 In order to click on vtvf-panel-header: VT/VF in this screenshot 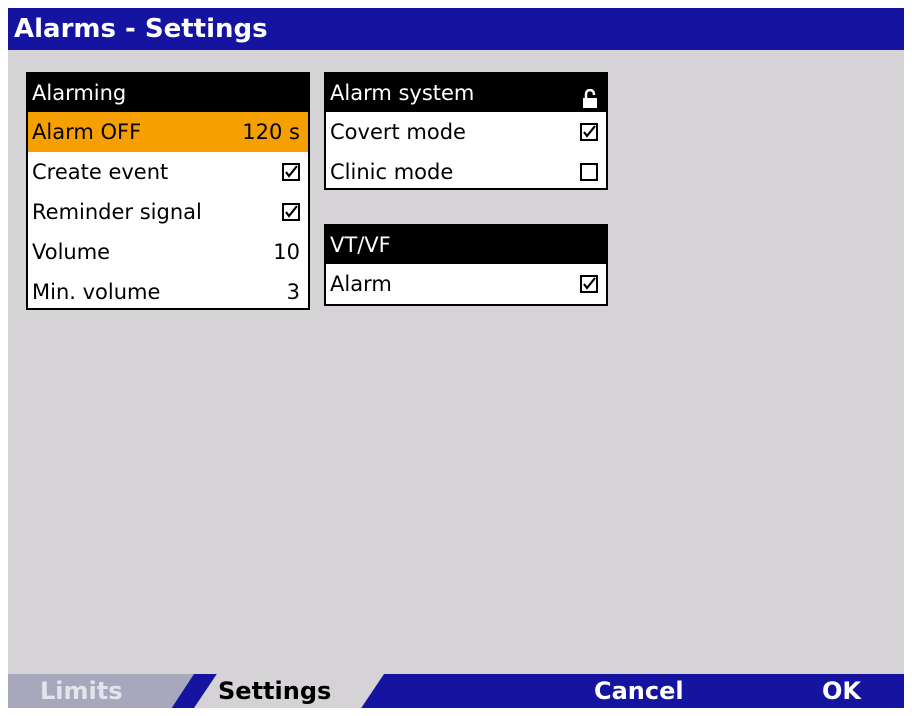, I will do `click(466, 245)`.